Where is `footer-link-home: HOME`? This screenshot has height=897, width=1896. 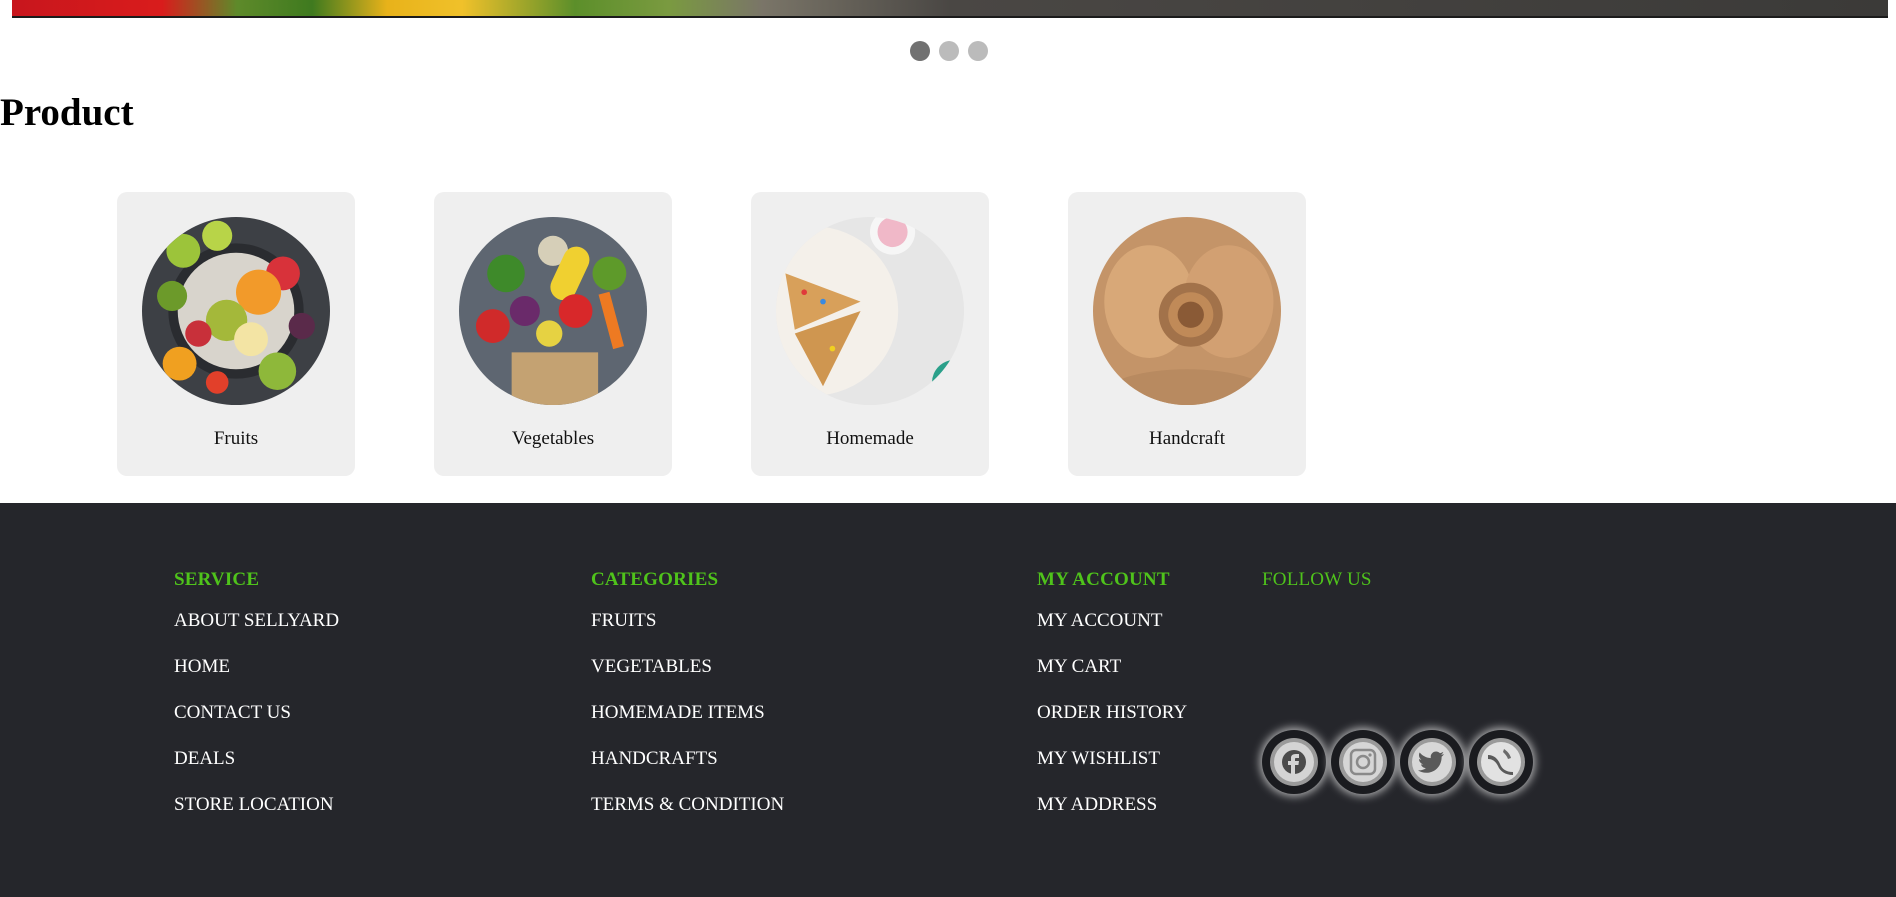 footer-link-home: HOME is located at coordinates (256, 667).